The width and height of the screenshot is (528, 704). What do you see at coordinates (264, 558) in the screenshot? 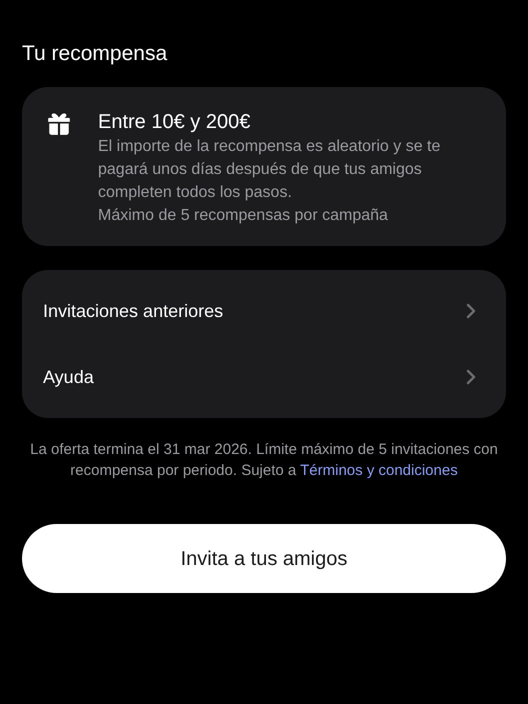
I see `invite-button: Invita a tus amigos` at bounding box center [264, 558].